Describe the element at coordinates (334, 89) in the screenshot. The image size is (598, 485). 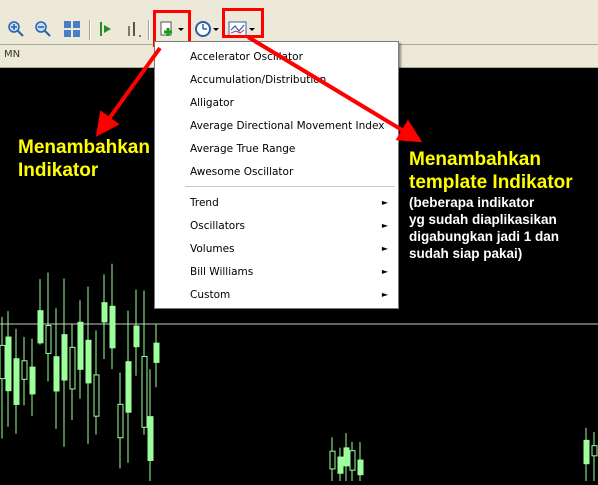
I see `arrow-to-templates` at that location.